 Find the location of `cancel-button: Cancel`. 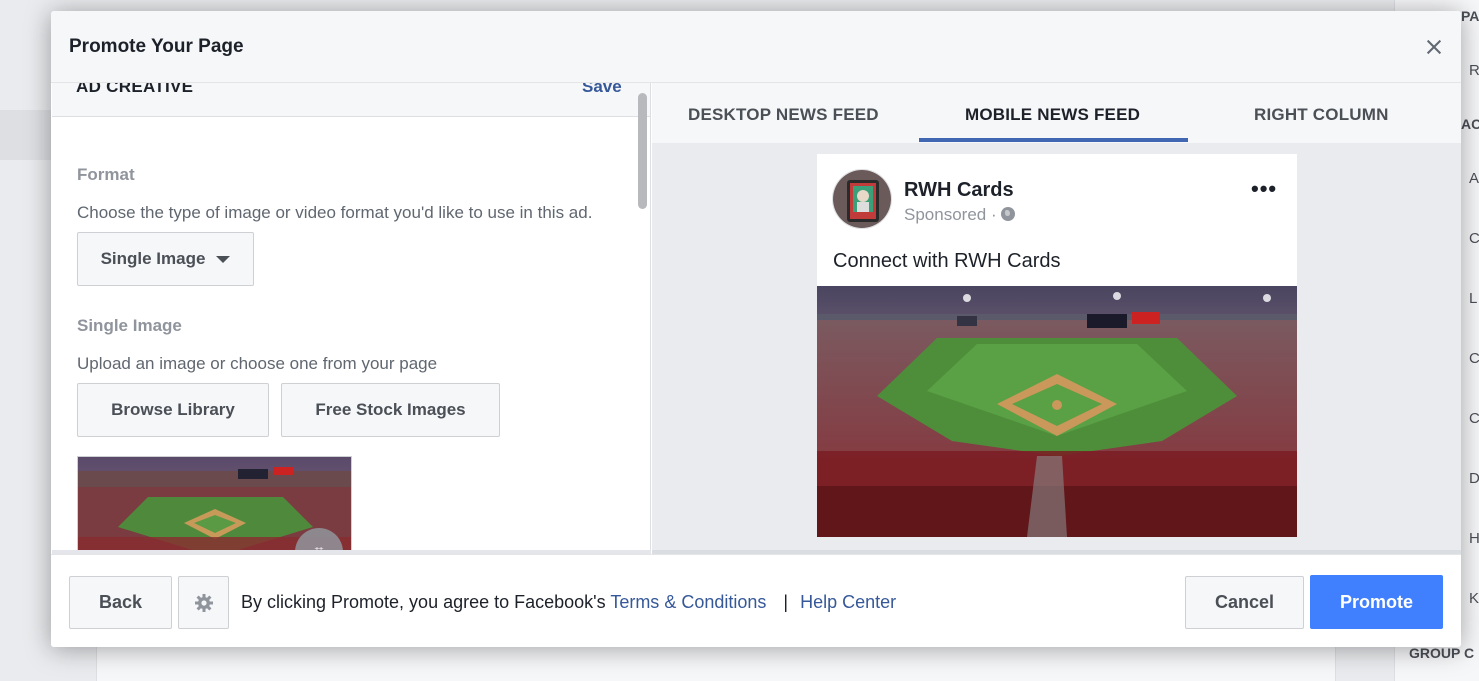

cancel-button: Cancel is located at coordinates (1244, 602).